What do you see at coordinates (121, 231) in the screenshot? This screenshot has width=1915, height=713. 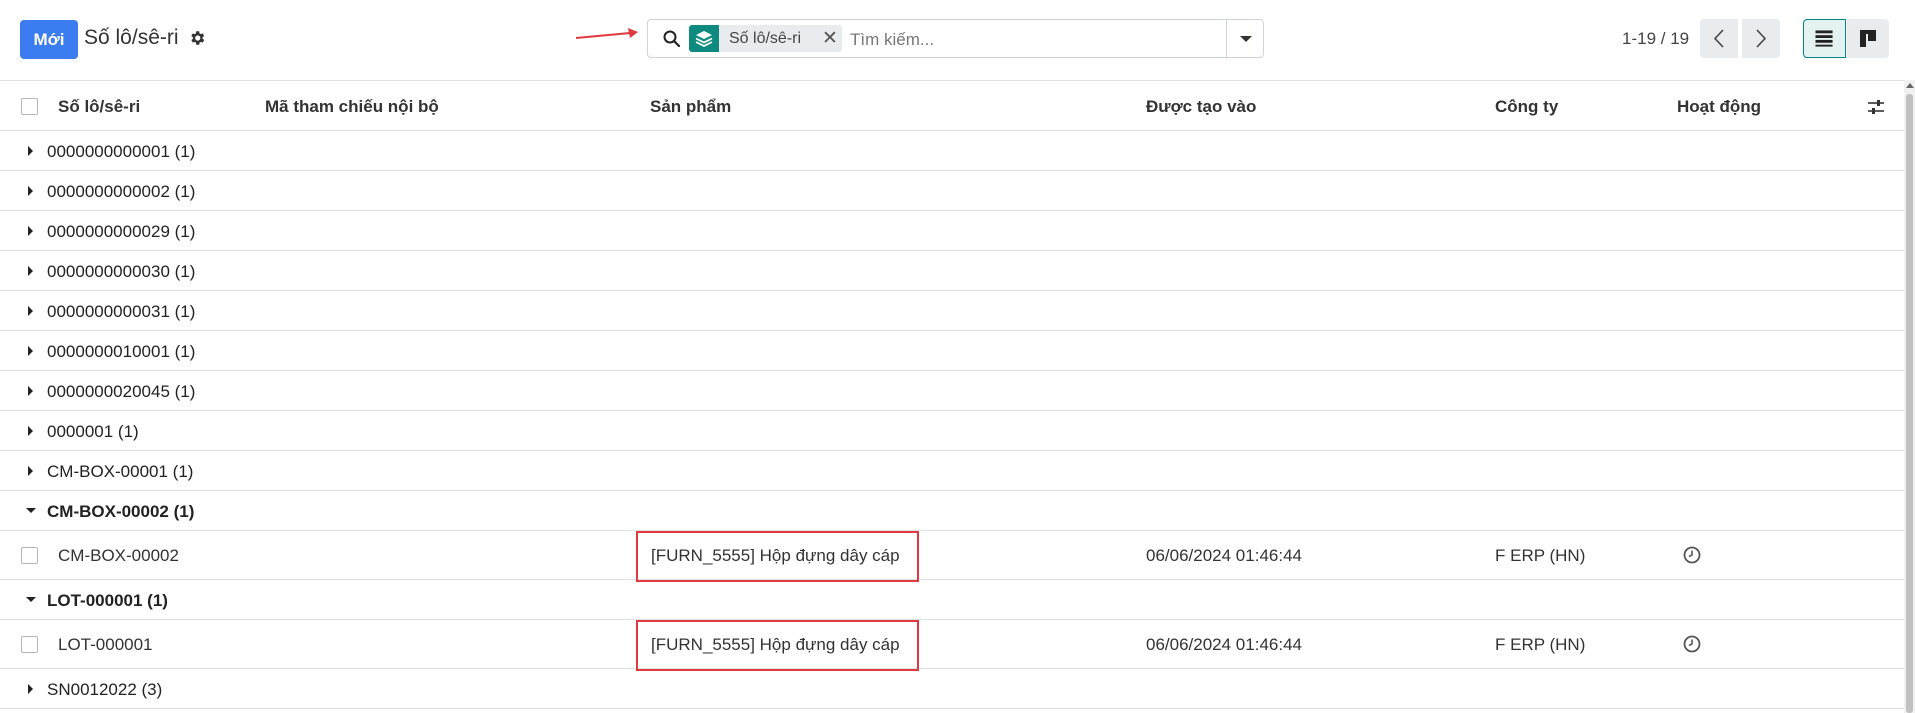 I see `group-label: 0000000000029 (1)` at bounding box center [121, 231].